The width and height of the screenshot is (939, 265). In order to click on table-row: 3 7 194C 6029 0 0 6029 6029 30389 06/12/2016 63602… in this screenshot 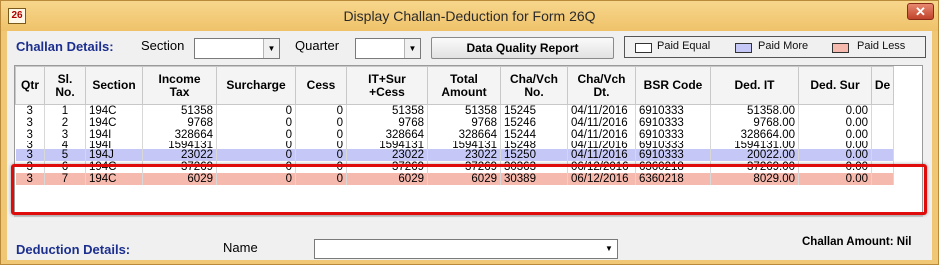, I will do `click(454, 179)`.